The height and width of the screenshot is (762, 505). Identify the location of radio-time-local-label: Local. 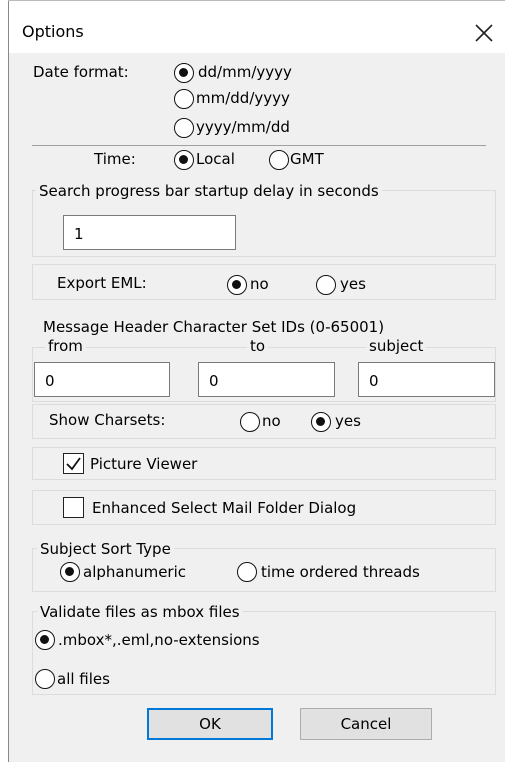
(215, 159).